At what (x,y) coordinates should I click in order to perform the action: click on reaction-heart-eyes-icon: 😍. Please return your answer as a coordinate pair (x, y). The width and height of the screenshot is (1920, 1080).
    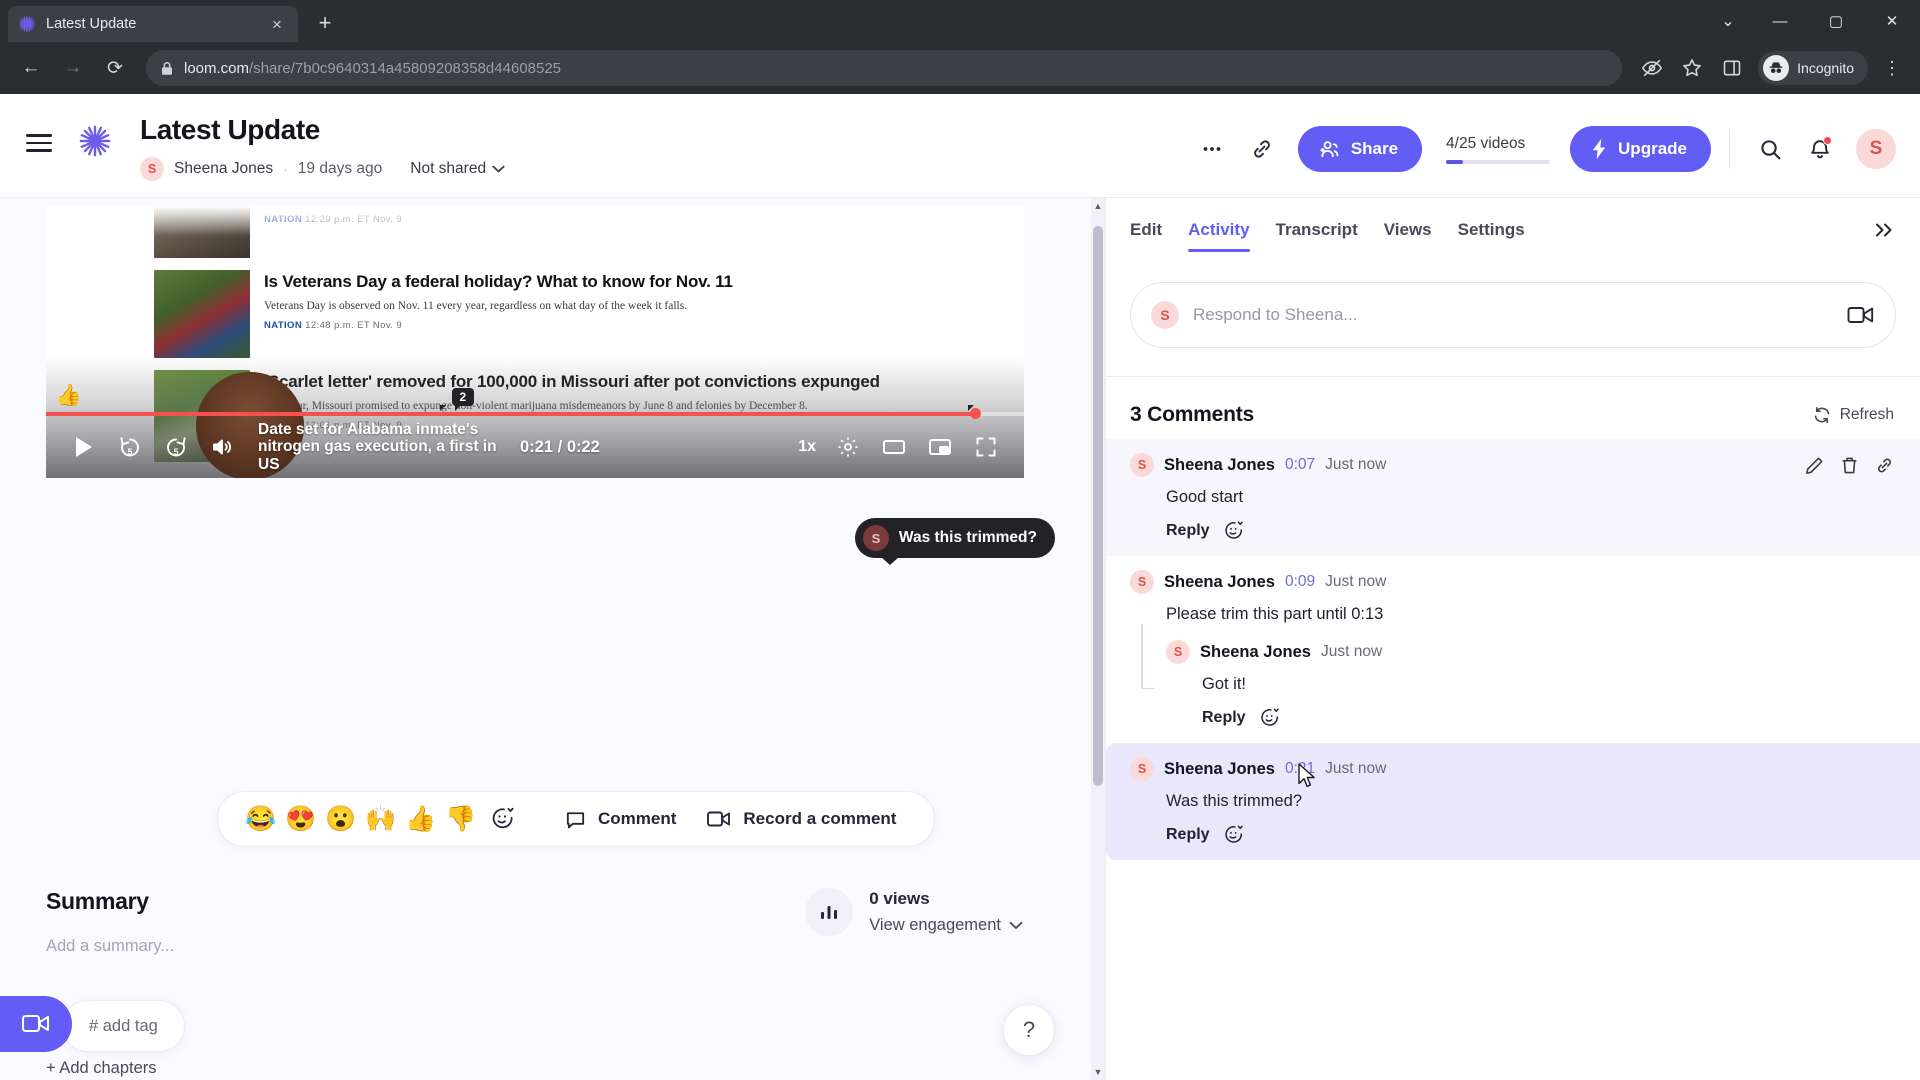
    Looking at the image, I should click on (301, 819).